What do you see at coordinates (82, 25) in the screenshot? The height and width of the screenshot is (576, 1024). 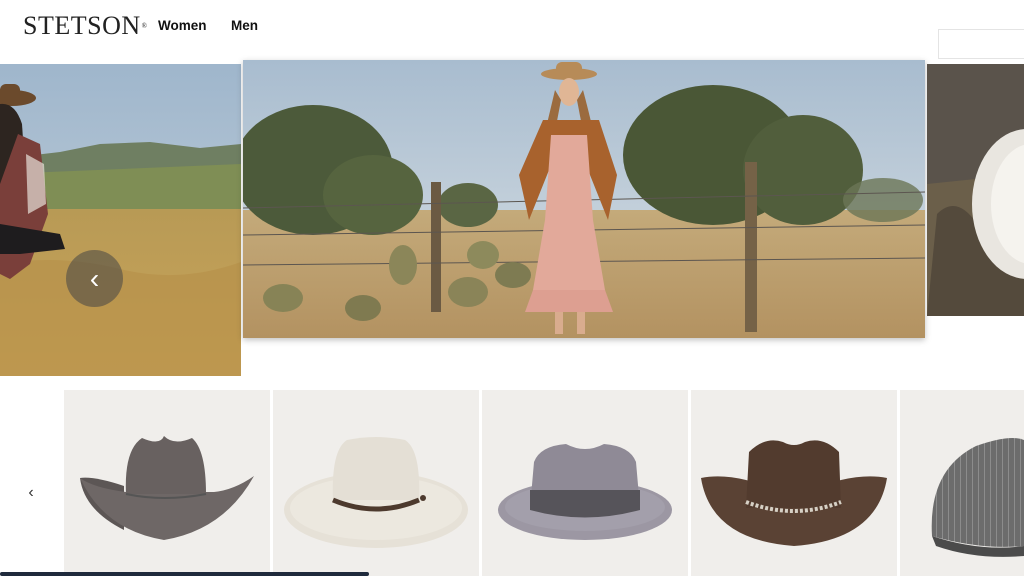 I see `logo-text: STETSON` at bounding box center [82, 25].